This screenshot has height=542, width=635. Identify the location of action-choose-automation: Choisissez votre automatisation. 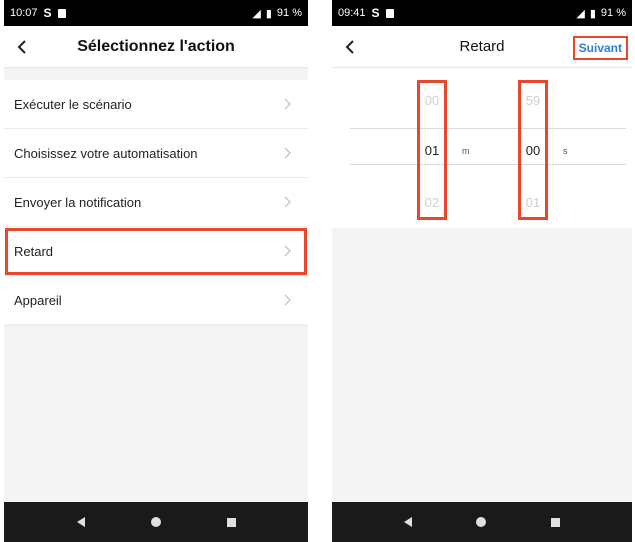
(156, 153).